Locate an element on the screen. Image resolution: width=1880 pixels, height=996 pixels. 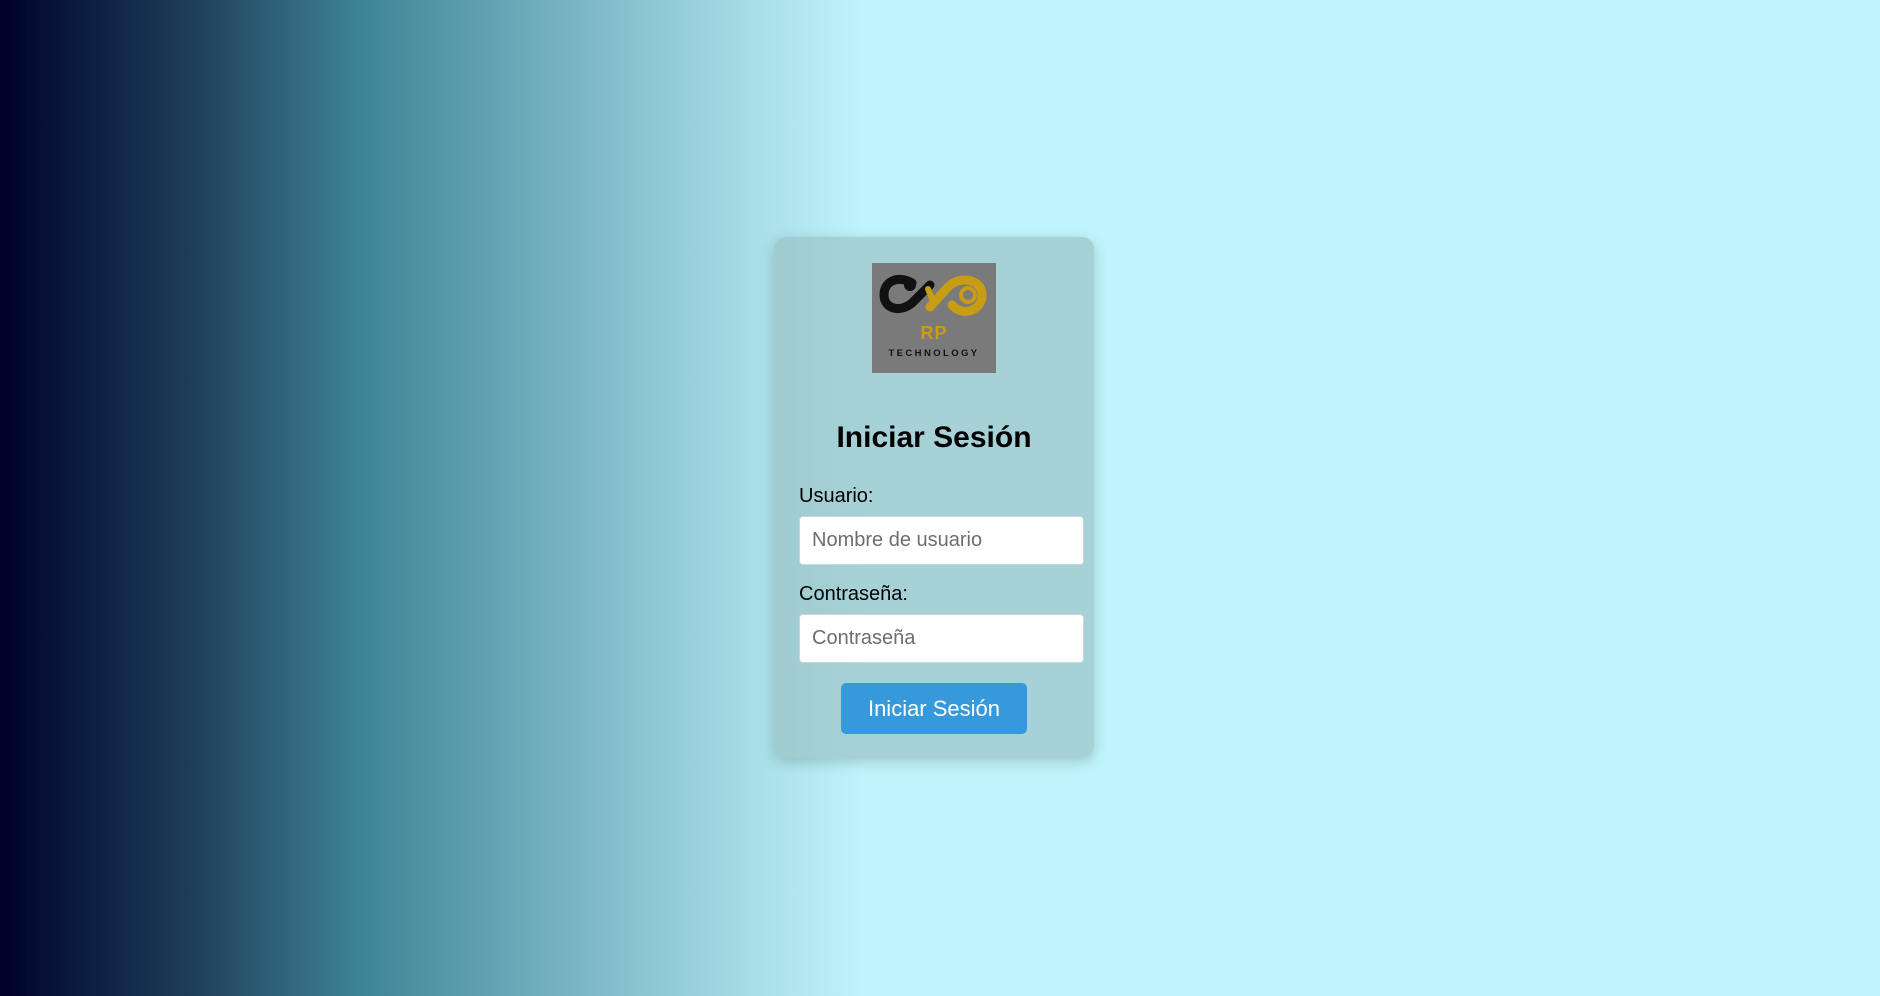
logo-subtitle: TECHNOLOGY is located at coordinates (934, 353).